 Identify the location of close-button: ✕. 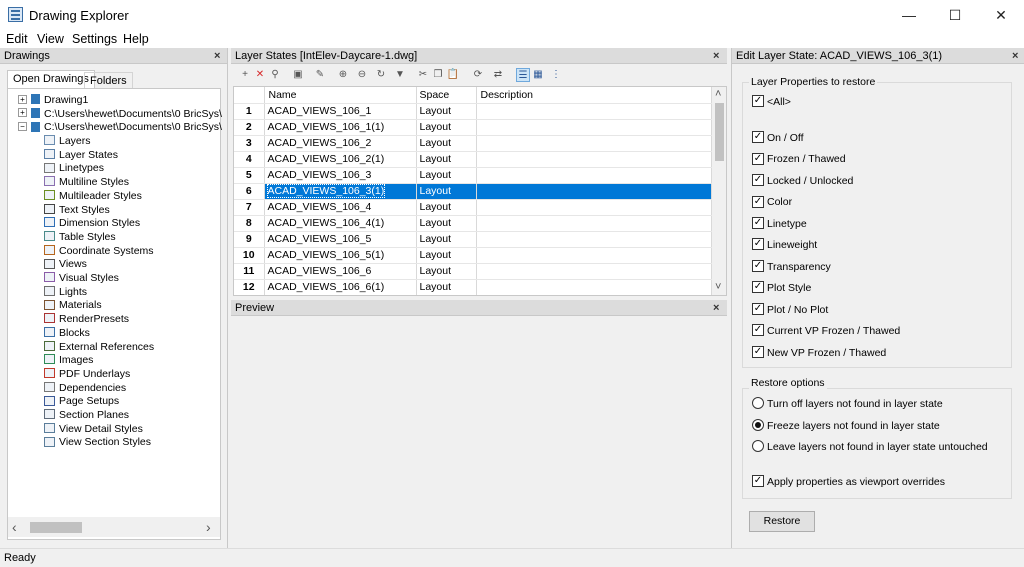
(1001, 15).